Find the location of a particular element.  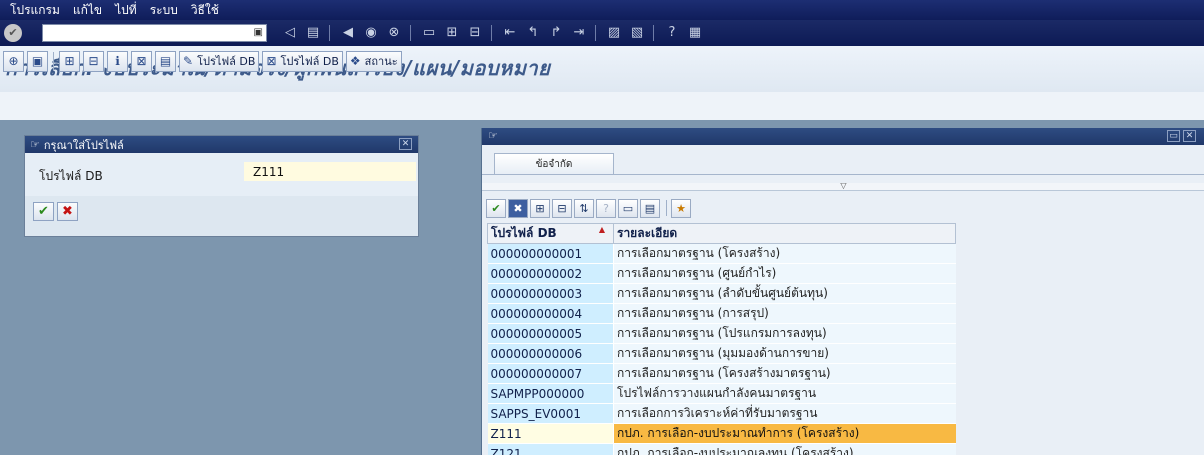

restrictions-collapse-bar: ▽ is located at coordinates (843, 186).